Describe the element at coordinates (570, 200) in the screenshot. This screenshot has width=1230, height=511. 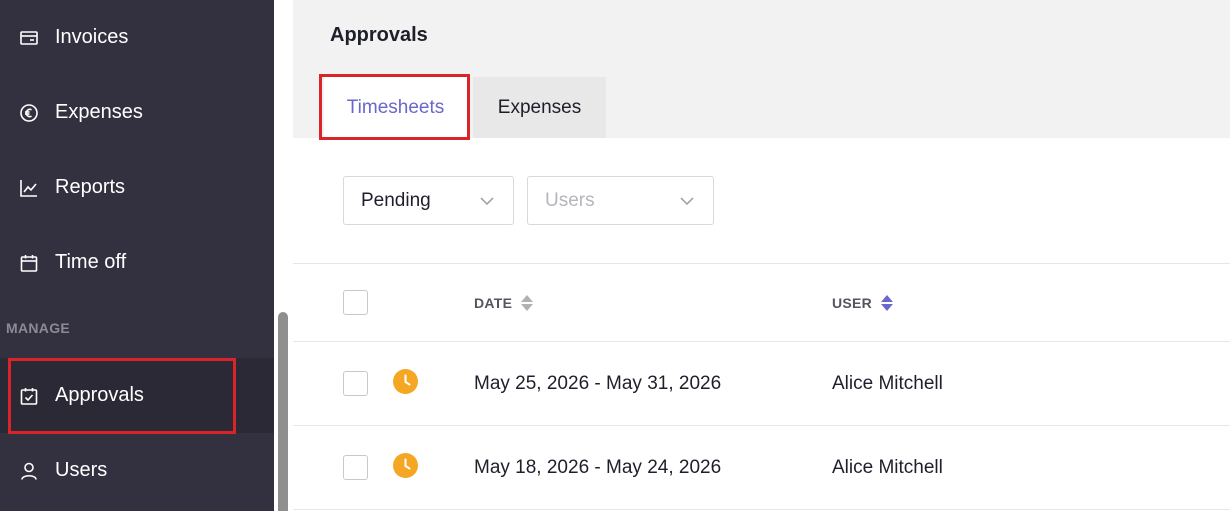
I see `users-filter-placeholder: Users` at that location.